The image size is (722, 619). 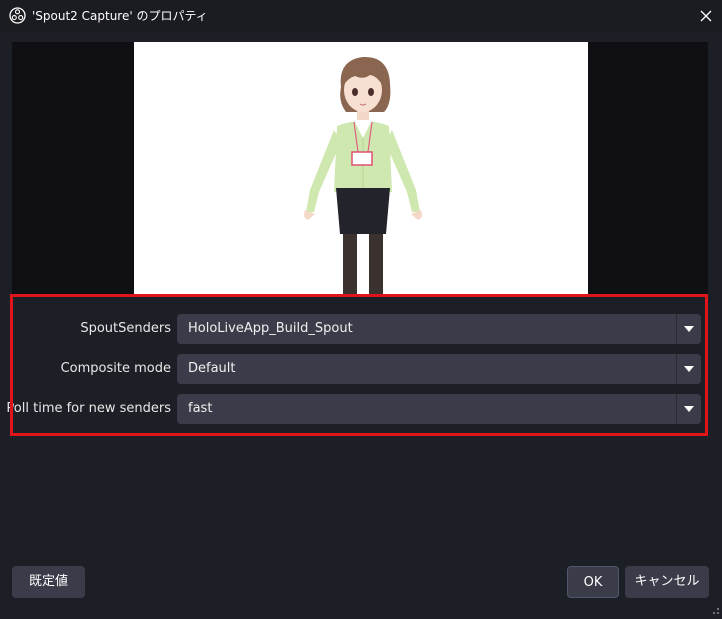 I want to click on close-button, so click(x=706, y=16).